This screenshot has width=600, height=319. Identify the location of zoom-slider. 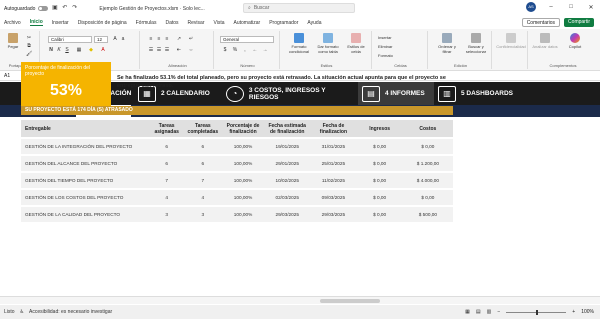
(536, 312).